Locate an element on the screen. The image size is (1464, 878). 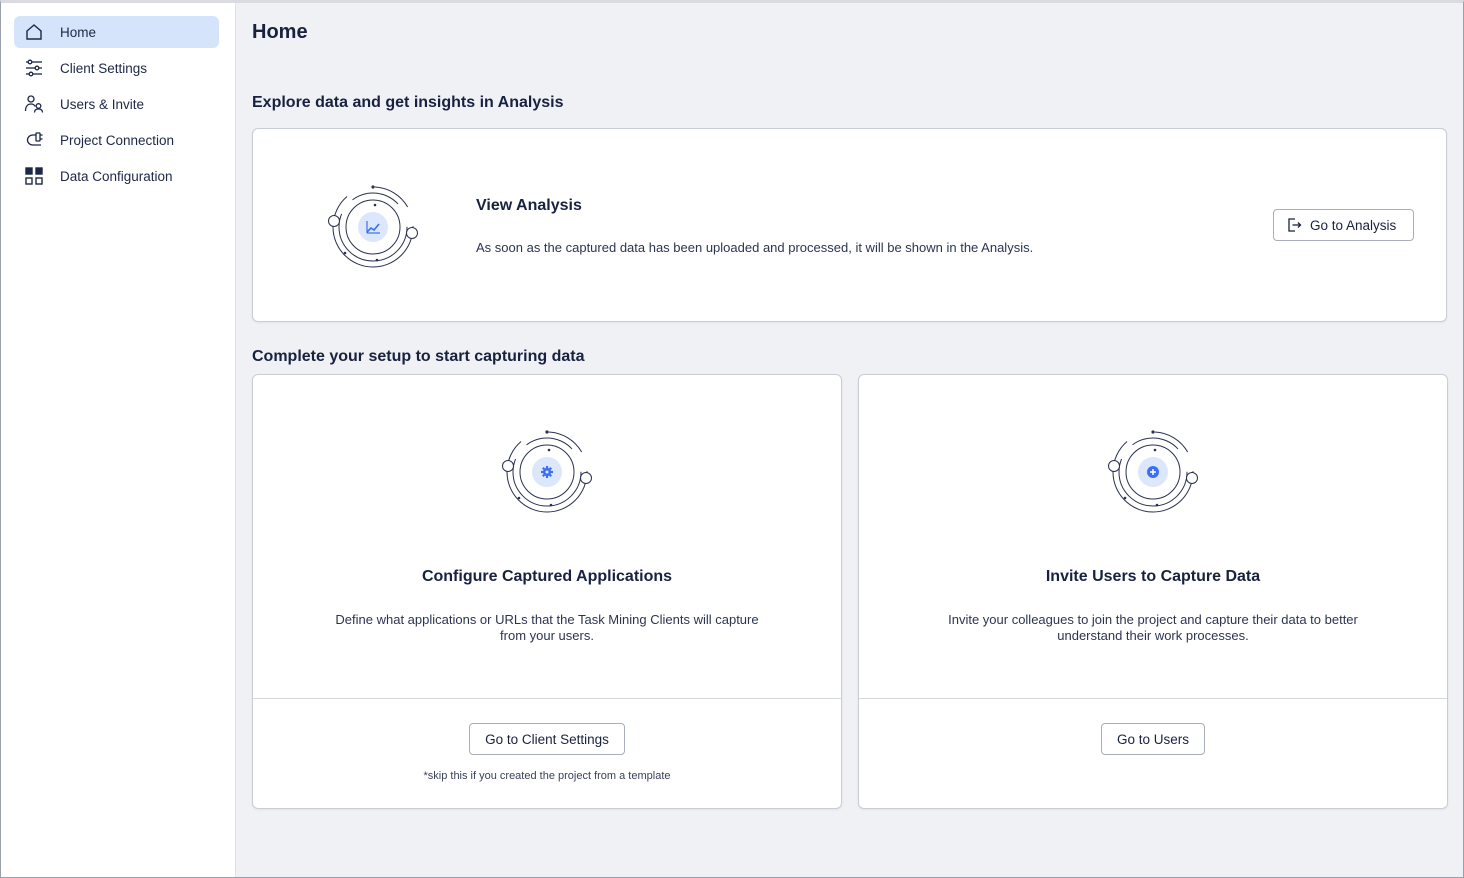
users-icon is located at coordinates (34, 104).